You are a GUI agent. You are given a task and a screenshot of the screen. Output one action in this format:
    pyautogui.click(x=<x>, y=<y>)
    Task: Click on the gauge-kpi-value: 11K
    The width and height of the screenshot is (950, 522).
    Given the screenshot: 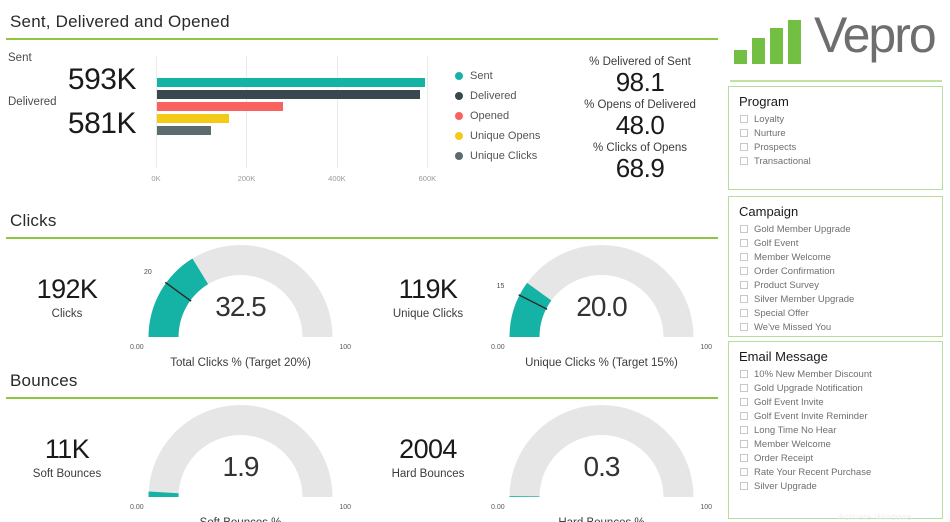 What is the action you would take?
    pyautogui.click(x=67, y=449)
    